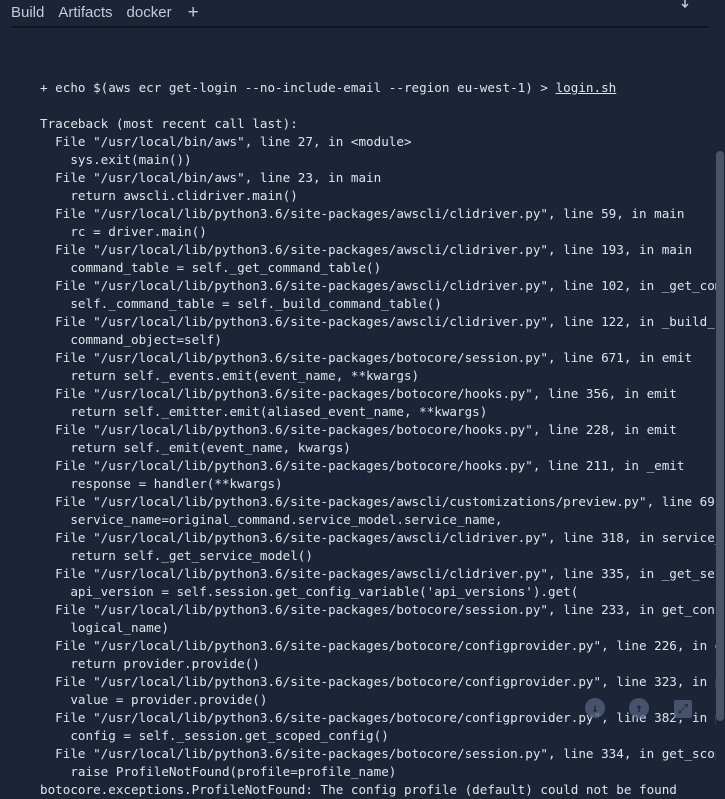 This screenshot has height=799, width=725. What do you see at coordinates (116, 159) in the screenshot?
I see `log-line: sys.exit(main())` at bounding box center [116, 159].